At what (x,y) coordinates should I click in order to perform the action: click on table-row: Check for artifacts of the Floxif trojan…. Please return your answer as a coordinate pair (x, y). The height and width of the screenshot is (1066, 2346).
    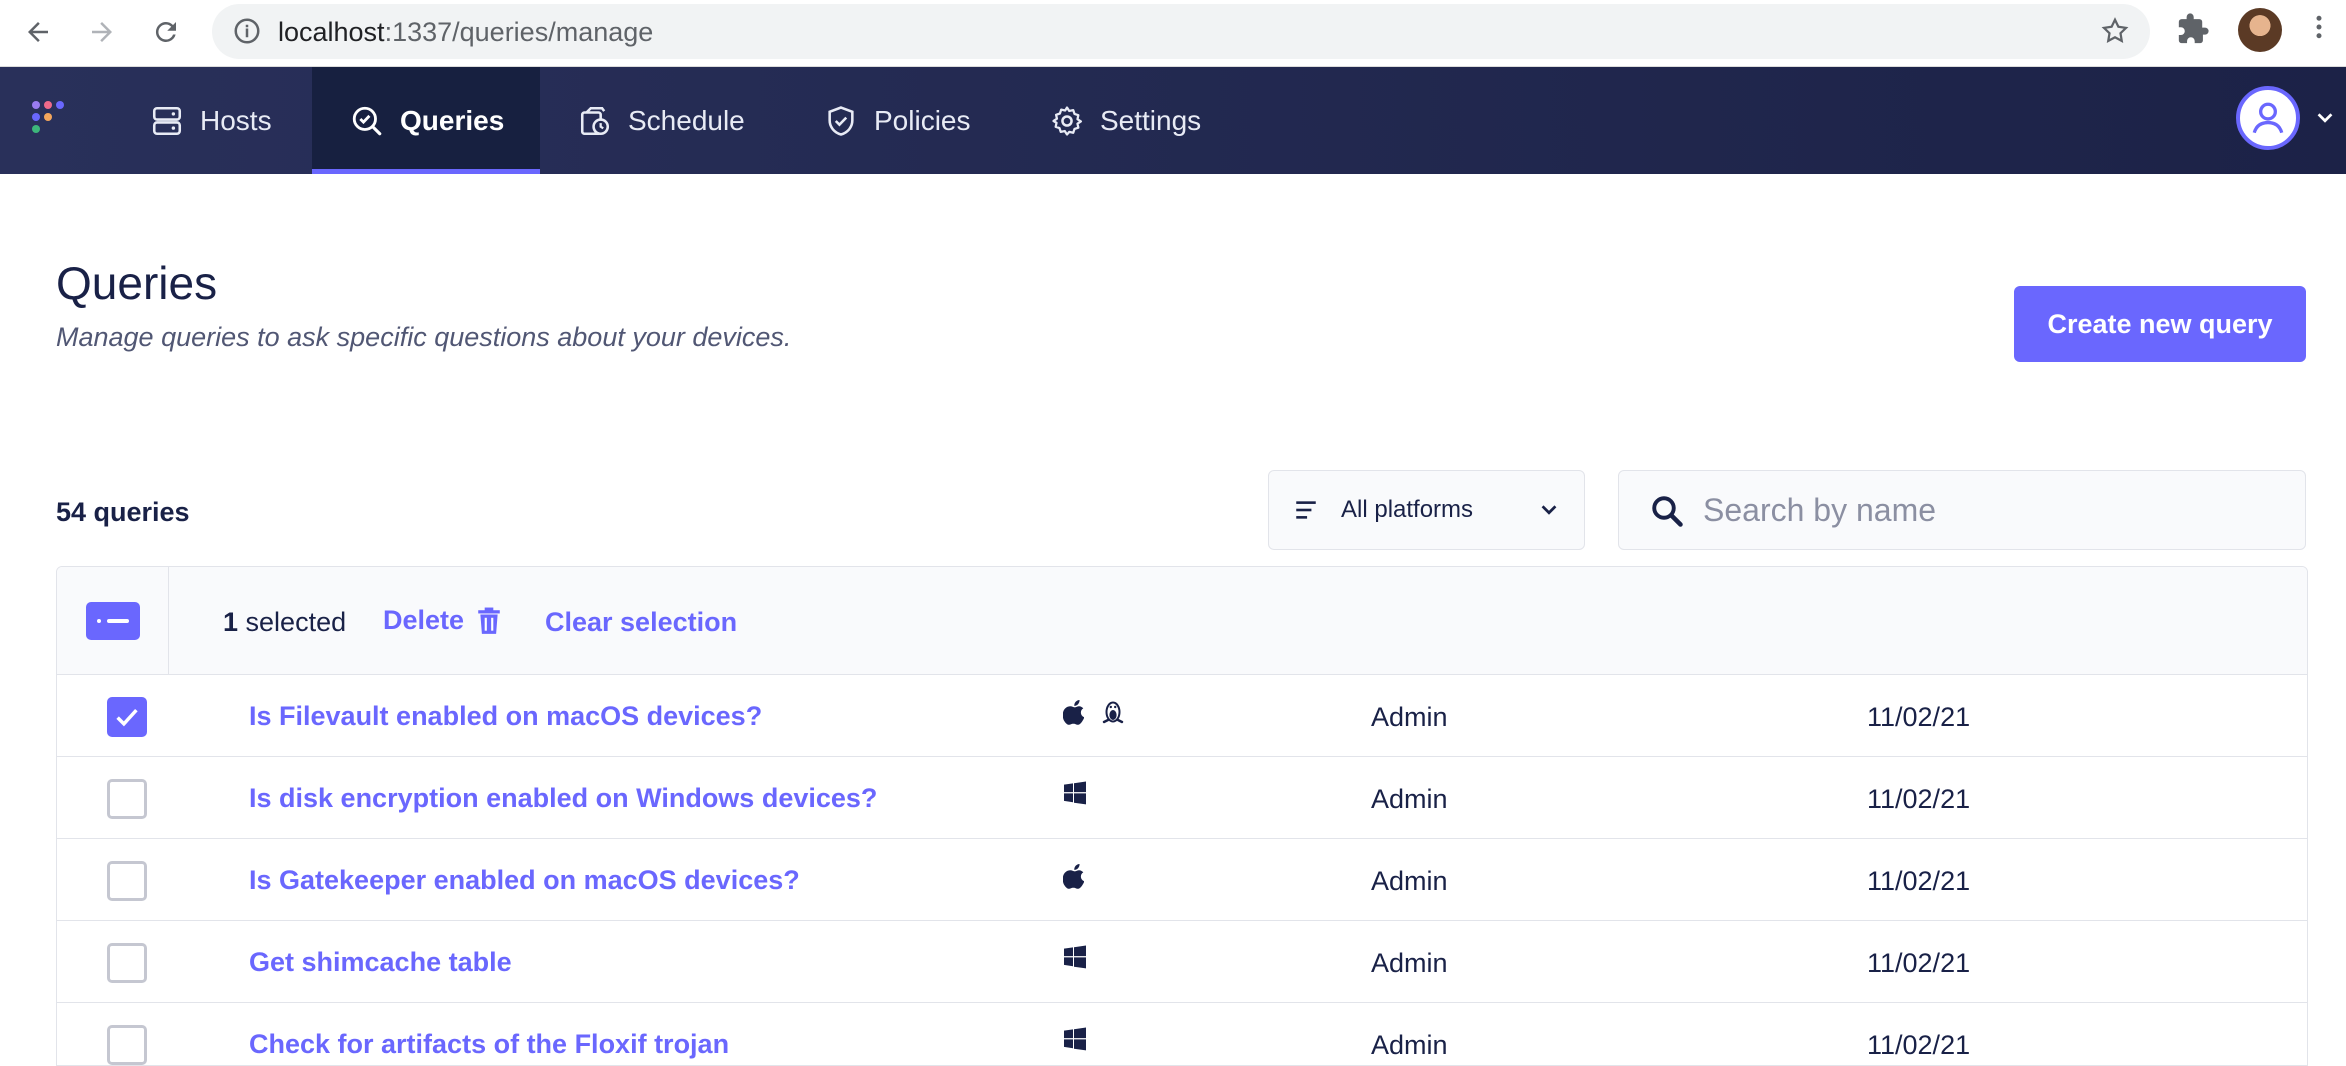
    Looking at the image, I should click on (1182, 1034).